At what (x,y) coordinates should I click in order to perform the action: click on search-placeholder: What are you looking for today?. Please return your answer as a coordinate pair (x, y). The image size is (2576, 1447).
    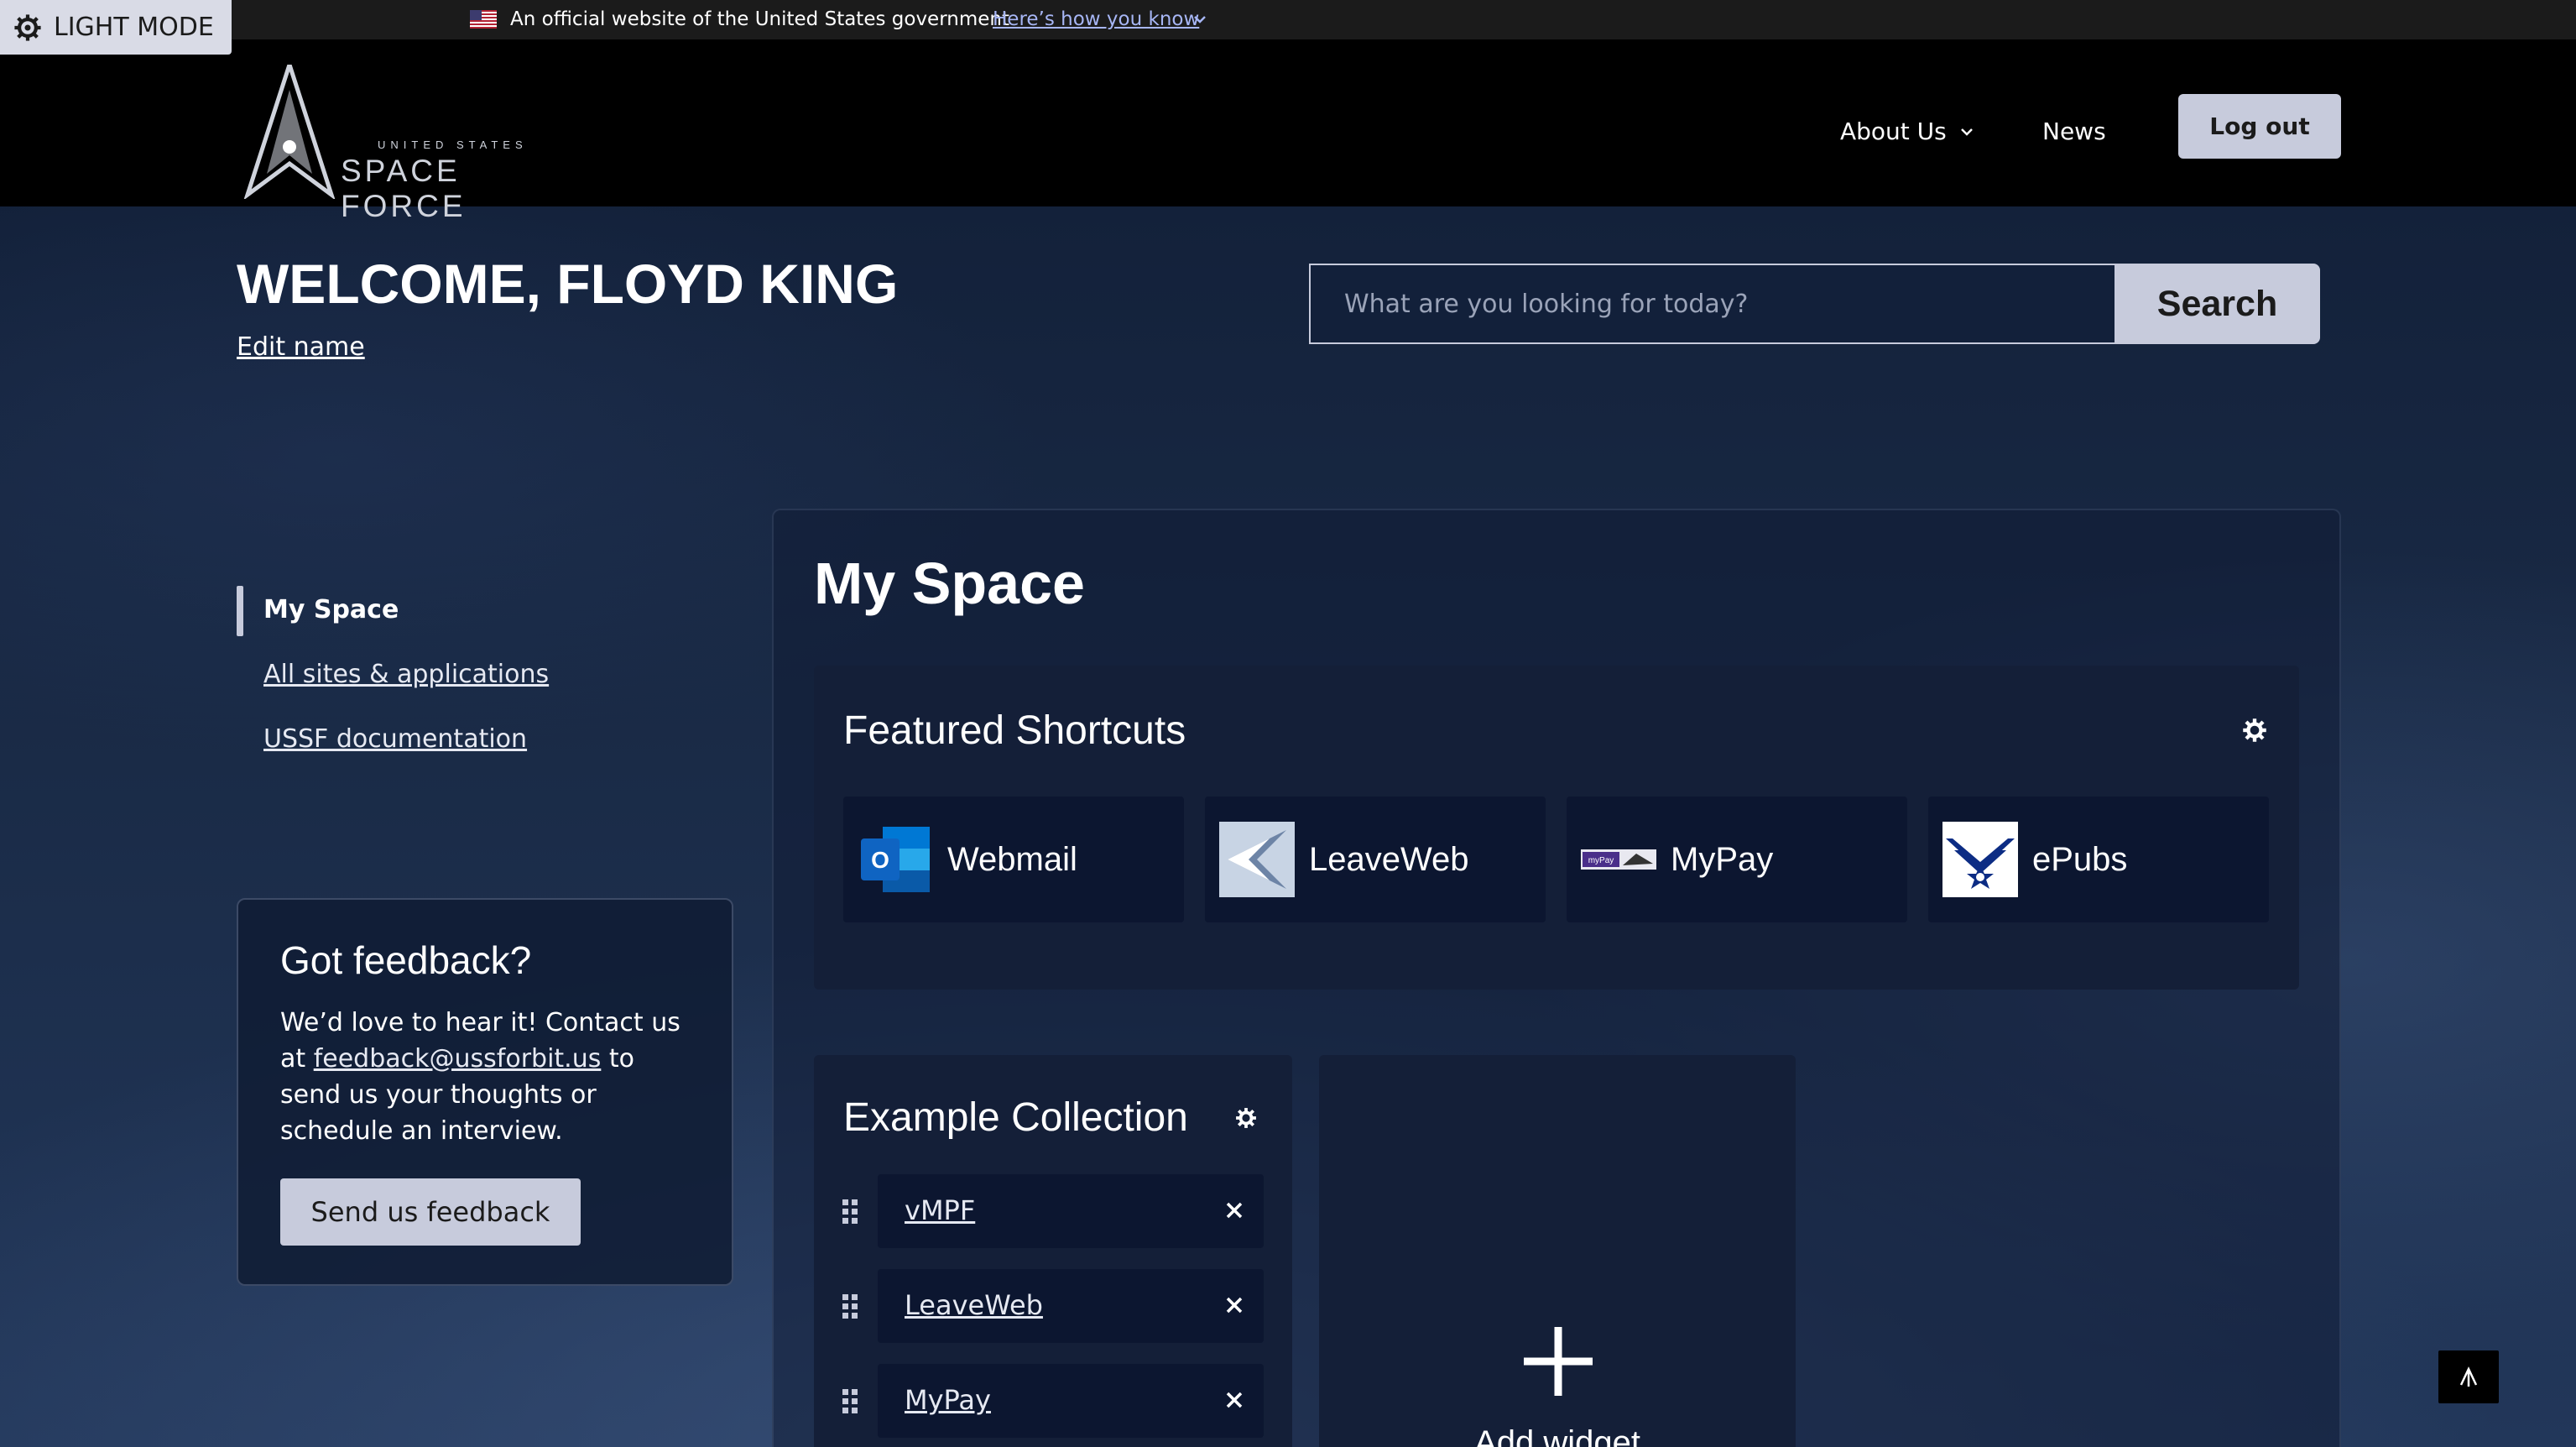
    Looking at the image, I should click on (1546, 304).